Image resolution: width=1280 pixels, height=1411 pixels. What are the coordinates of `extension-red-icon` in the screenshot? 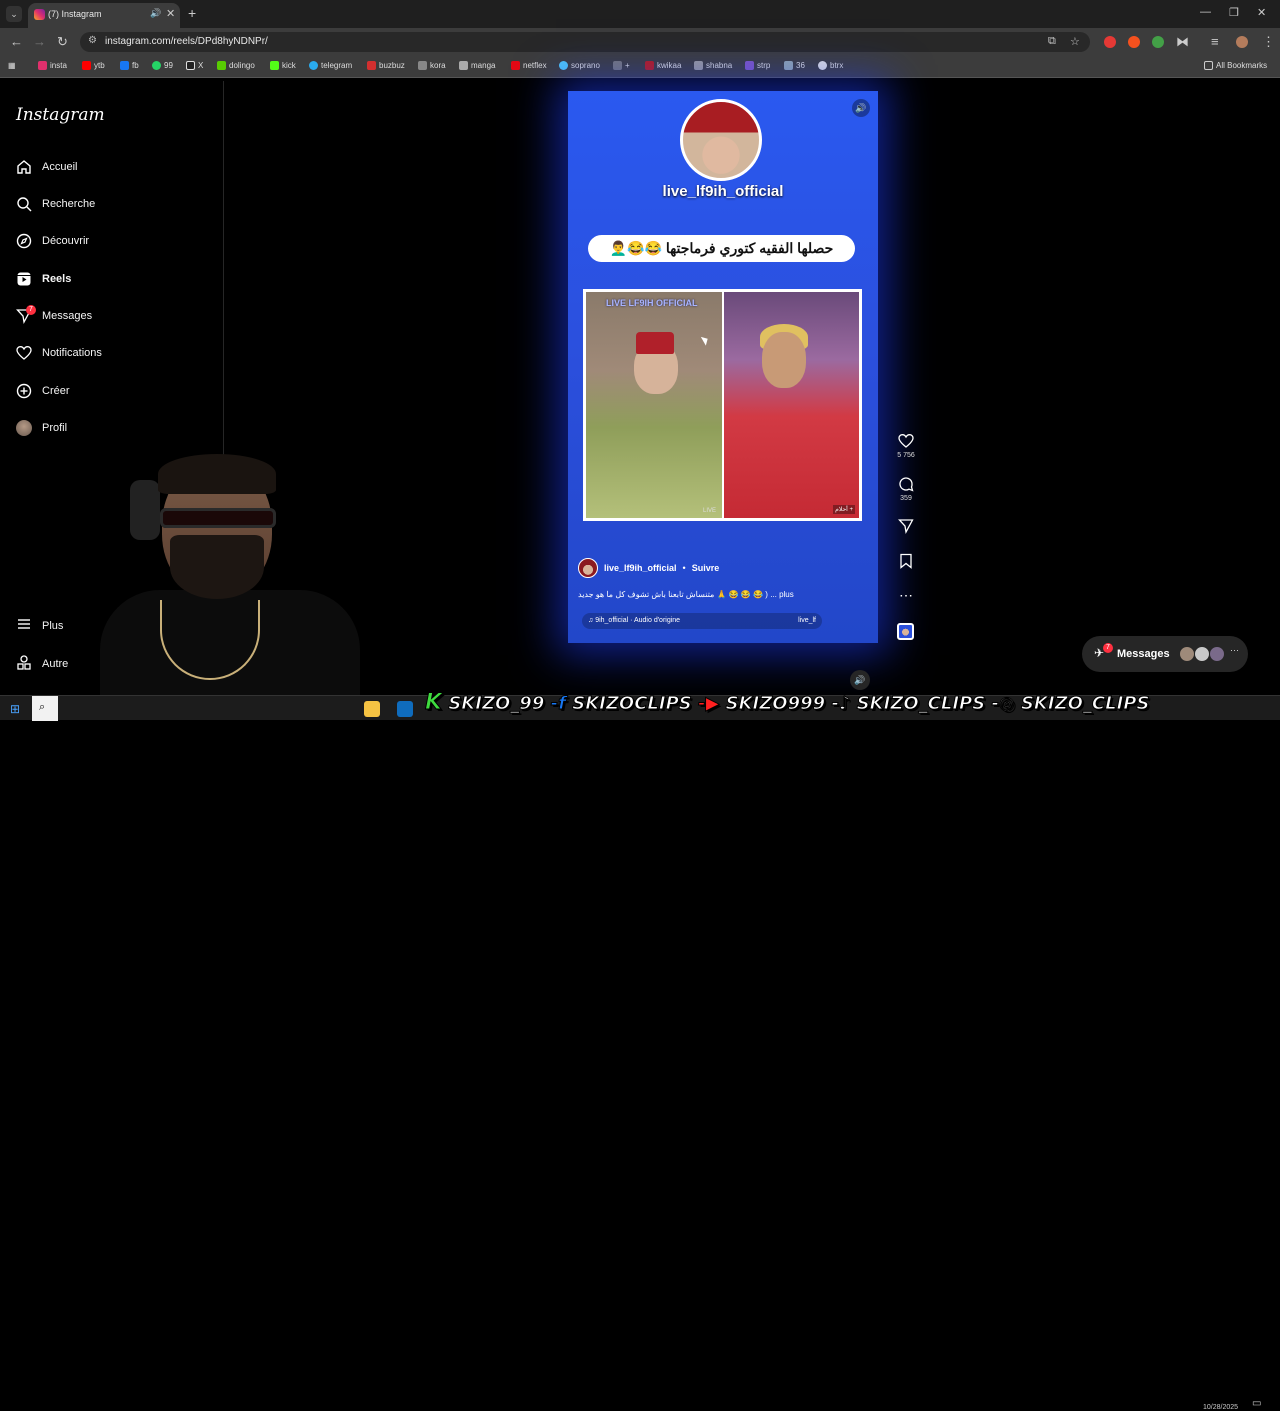 It's located at (1110, 42).